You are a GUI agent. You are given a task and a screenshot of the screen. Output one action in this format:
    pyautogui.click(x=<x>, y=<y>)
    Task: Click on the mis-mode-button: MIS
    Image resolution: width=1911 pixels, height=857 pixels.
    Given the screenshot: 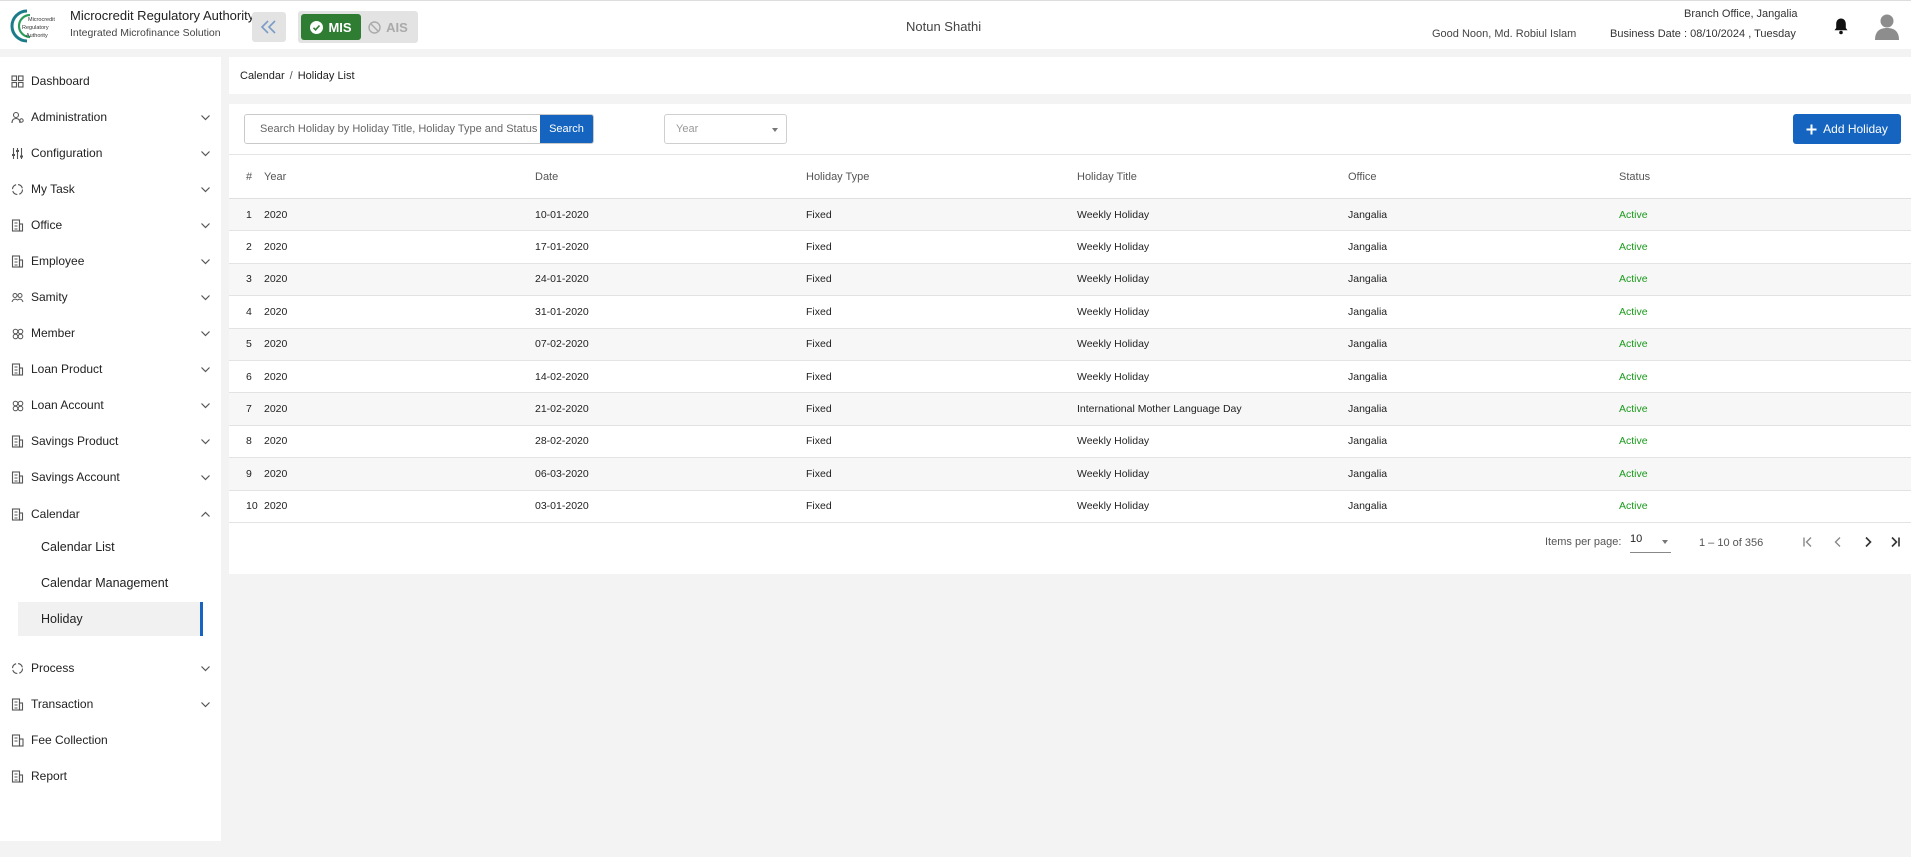 What is the action you would take?
    pyautogui.click(x=331, y=27)
    